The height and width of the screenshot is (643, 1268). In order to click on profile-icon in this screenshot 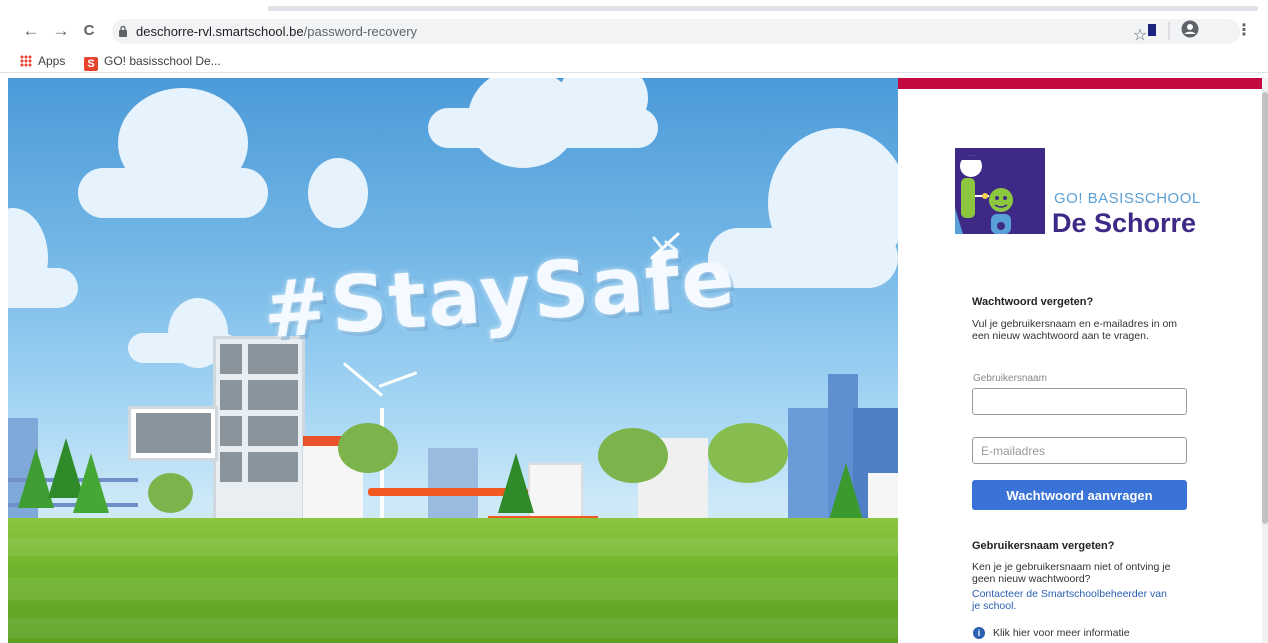, I will do `click(1190, 31)`.